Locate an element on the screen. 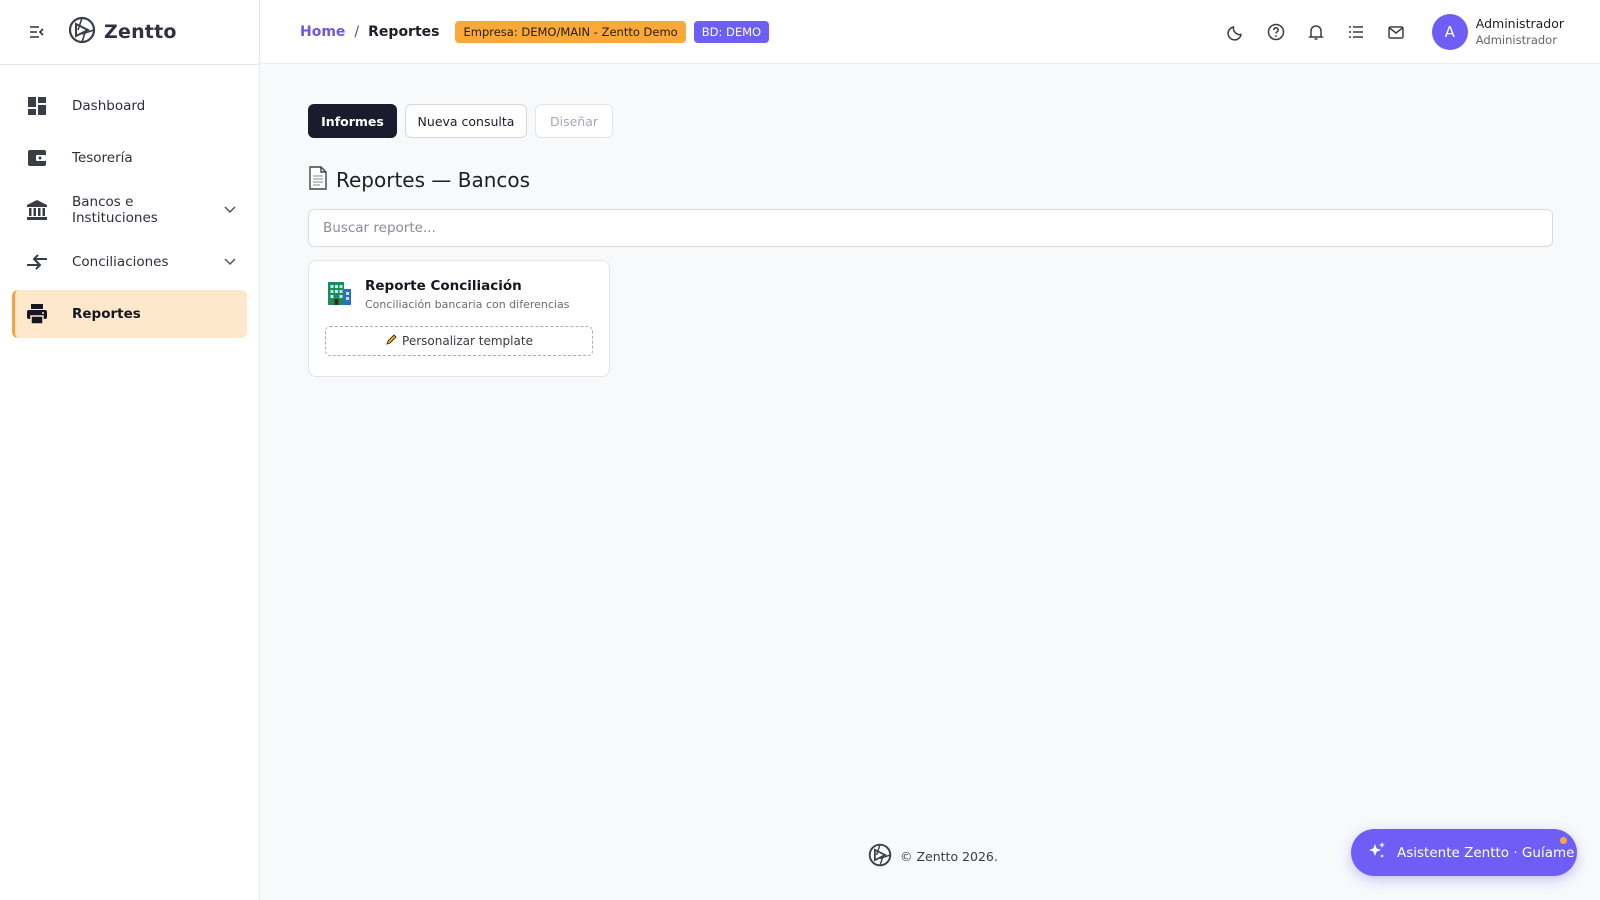 This screenshot has height=900, width=1600. breadcrumb: Home / Reportes is located at coordinates (369, 32).